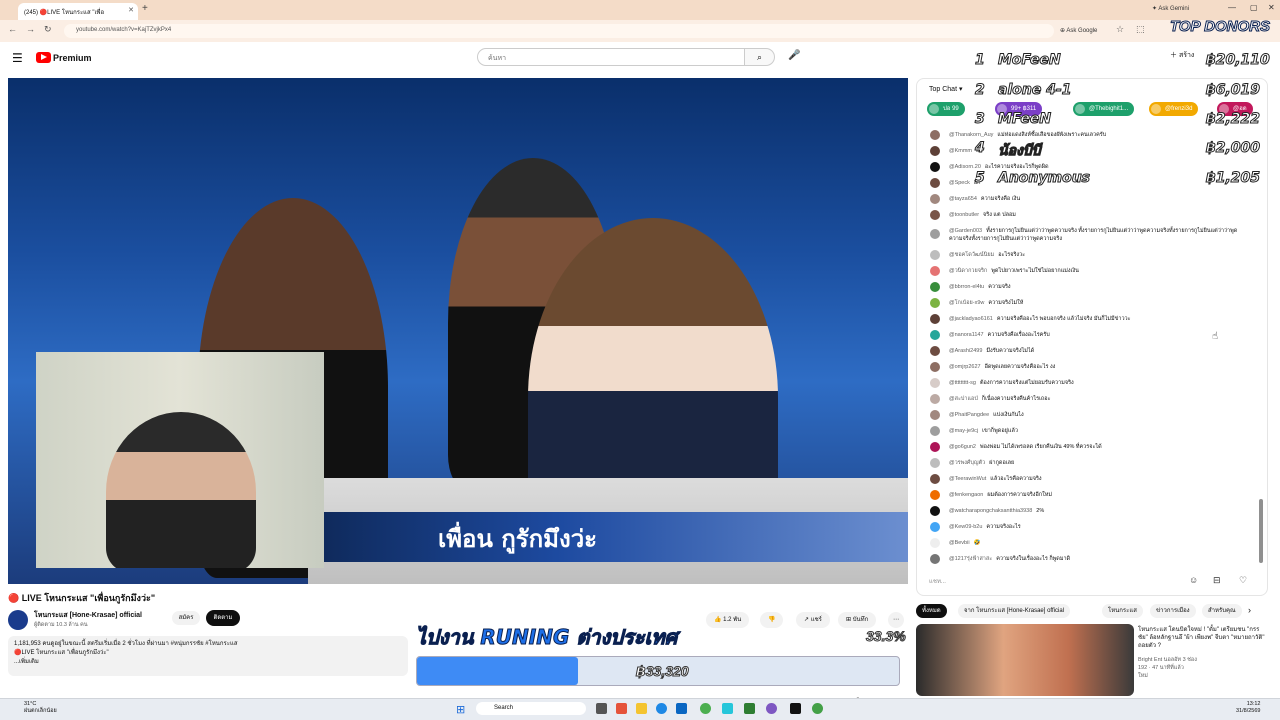  What do you see at coordinates (1087, 479) in the screenshot?
I see `chat-message: @TeerawinWut แล้วอะไรคือความจริง` at bounding box center [1087, 479].